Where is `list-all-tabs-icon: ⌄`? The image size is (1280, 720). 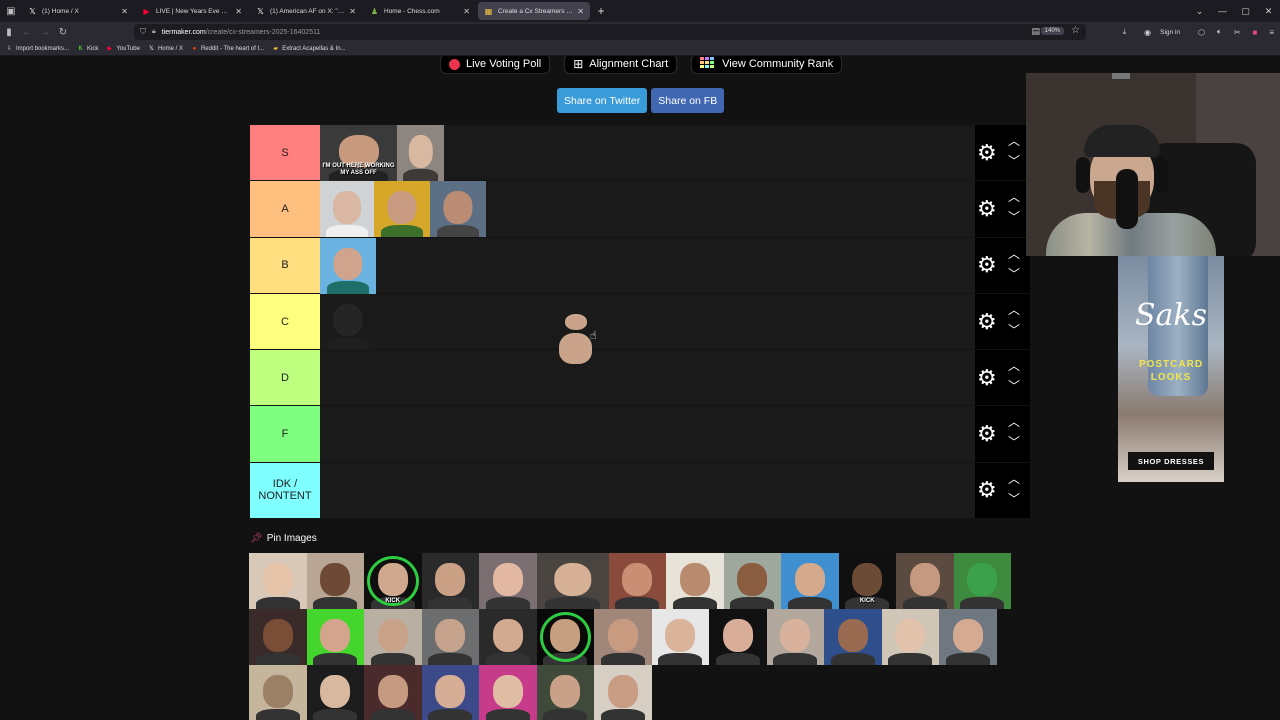
list-all-tabs-icon: ⌄ is located at coordinates (1199, 11).